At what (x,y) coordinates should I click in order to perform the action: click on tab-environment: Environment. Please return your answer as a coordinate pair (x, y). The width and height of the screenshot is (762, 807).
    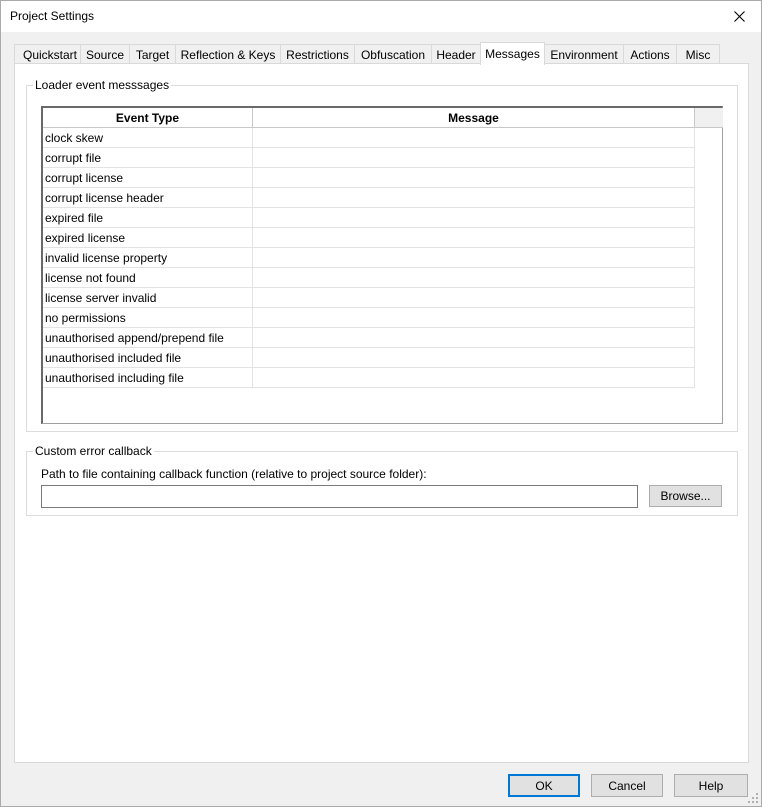
    Looking at the image, I should click on (584, 54).